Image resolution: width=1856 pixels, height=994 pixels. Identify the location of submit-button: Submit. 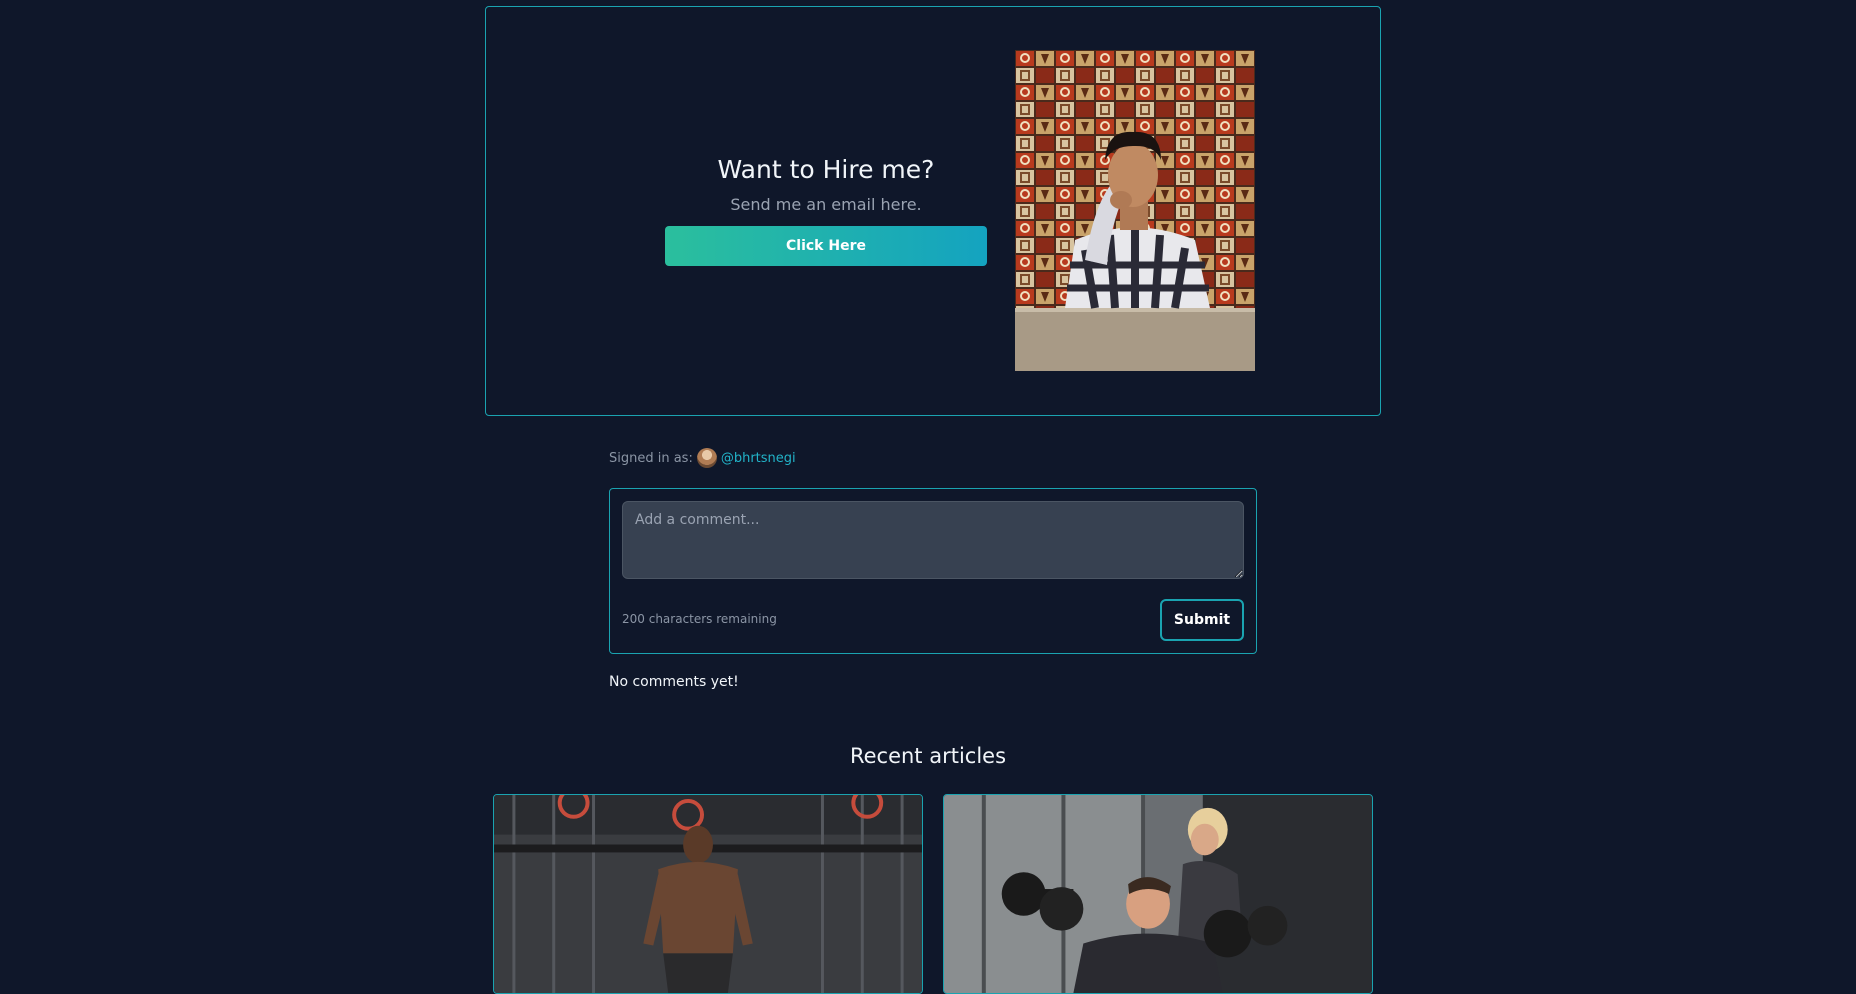
(1202, 620).